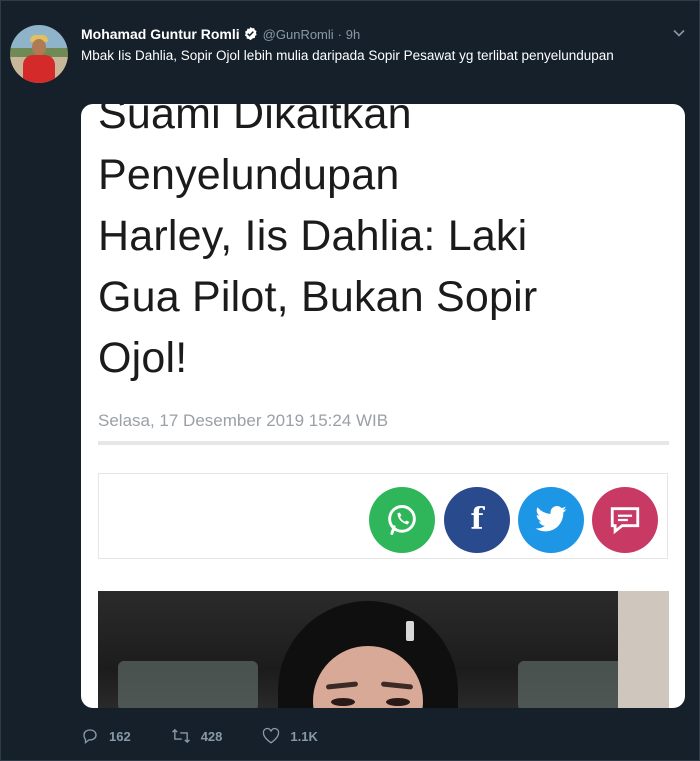  Describe the element at coordinates (39, 54) in the screenshot. I see `avatar` at that location.